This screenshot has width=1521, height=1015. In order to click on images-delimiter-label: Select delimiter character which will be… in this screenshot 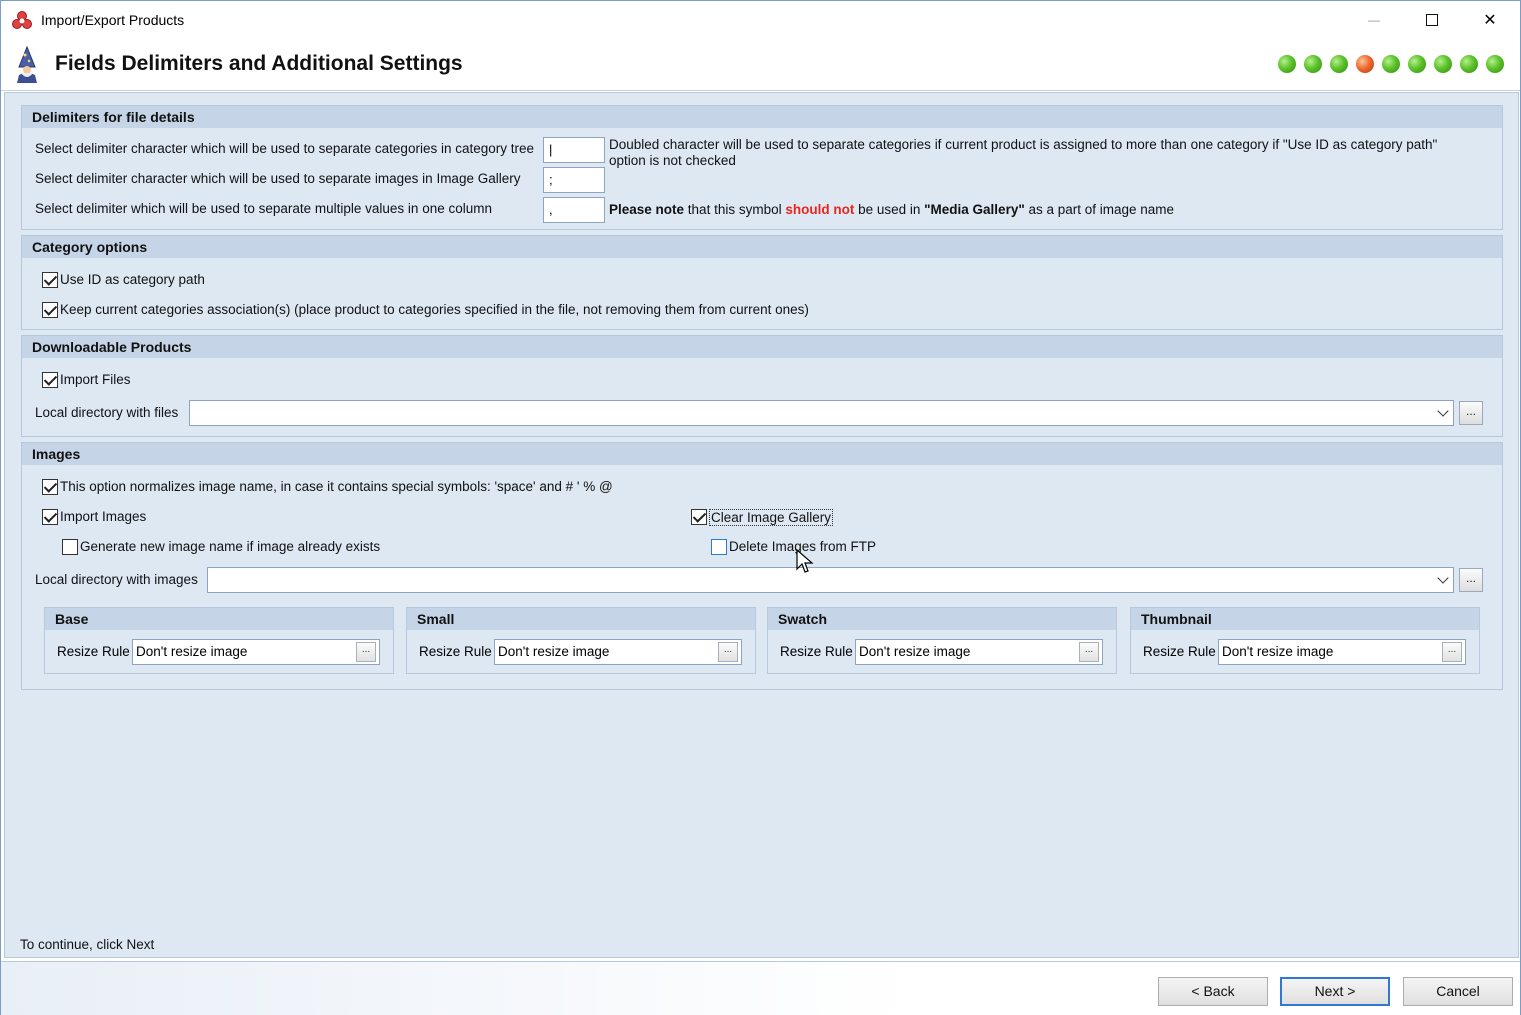, I will do `click(278, 178)`.